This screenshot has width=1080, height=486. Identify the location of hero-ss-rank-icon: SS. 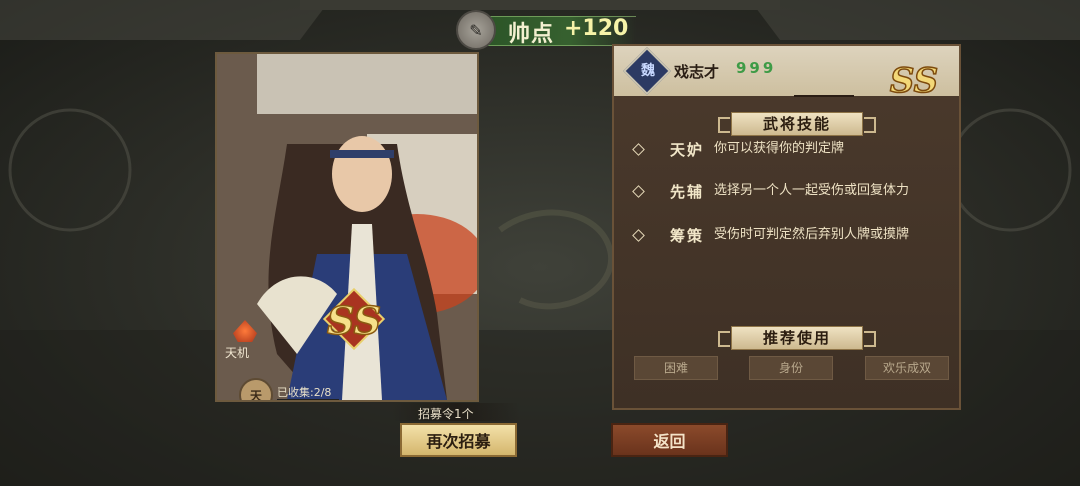
(914, 81).